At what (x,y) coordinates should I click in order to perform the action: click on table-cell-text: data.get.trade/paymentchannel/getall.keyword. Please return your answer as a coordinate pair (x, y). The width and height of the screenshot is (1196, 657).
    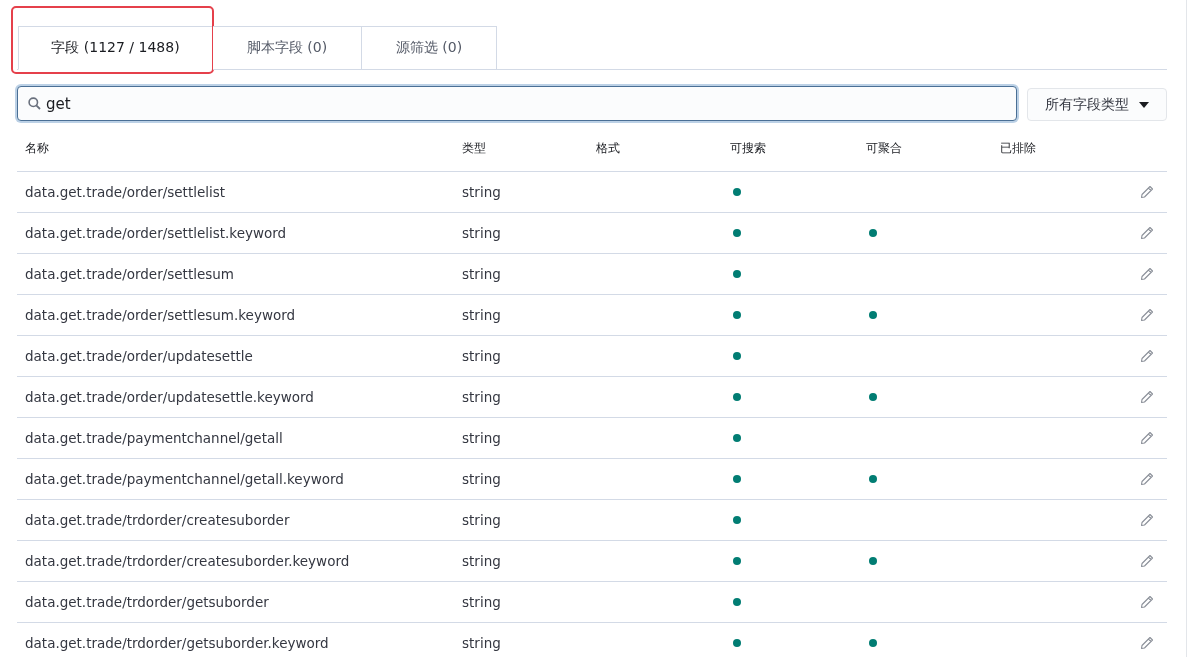
    Looking at the image, I should click on (185, 479).